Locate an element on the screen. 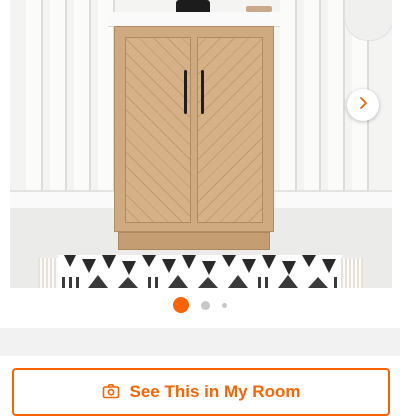  see-in-my-room-label: See This in My Room is located at coordinates (215, 391).